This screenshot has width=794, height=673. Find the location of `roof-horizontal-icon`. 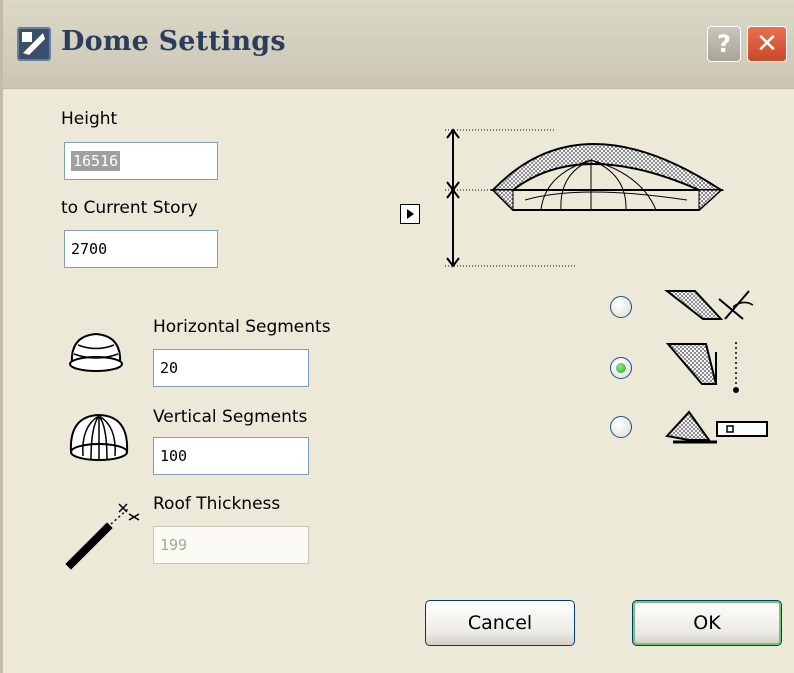

roof-horizontal-icon is located at coordinates (716, 427).